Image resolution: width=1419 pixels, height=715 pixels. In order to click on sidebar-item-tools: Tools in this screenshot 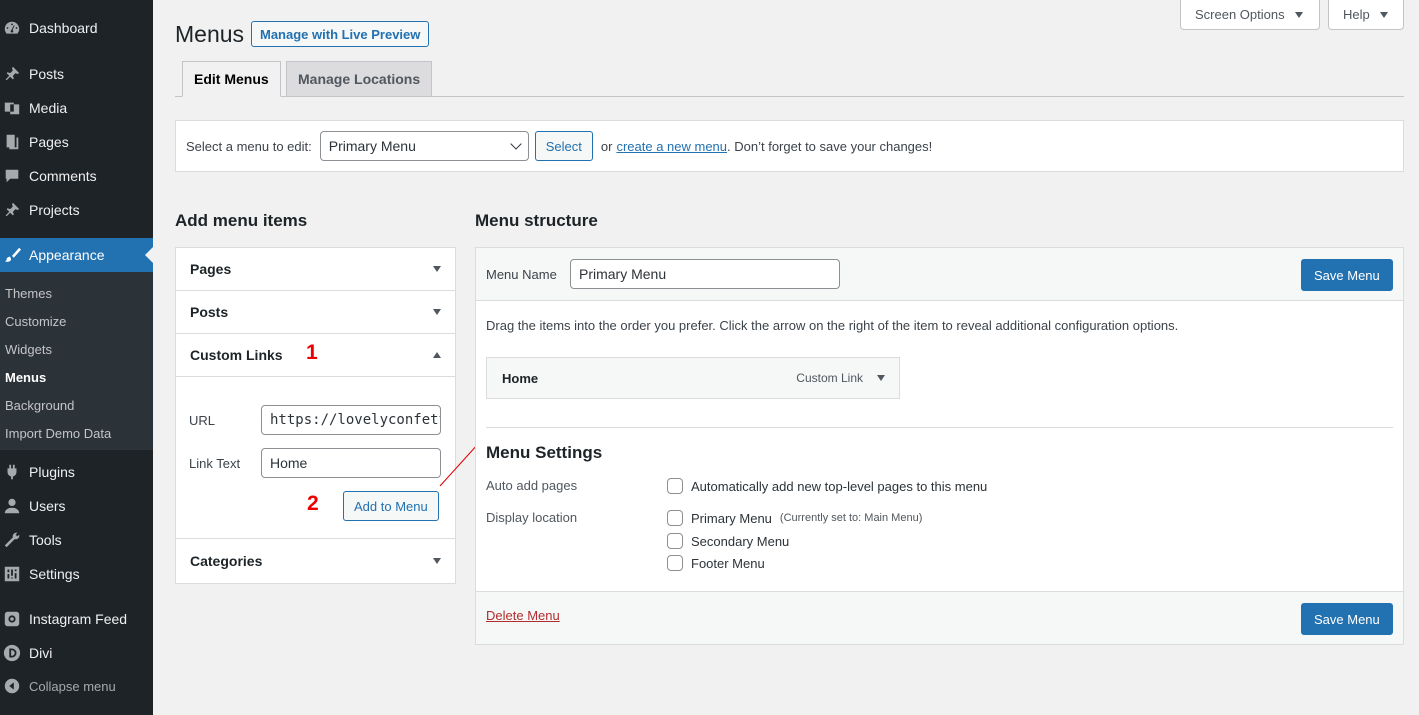, I will do `click(76, 540)`.